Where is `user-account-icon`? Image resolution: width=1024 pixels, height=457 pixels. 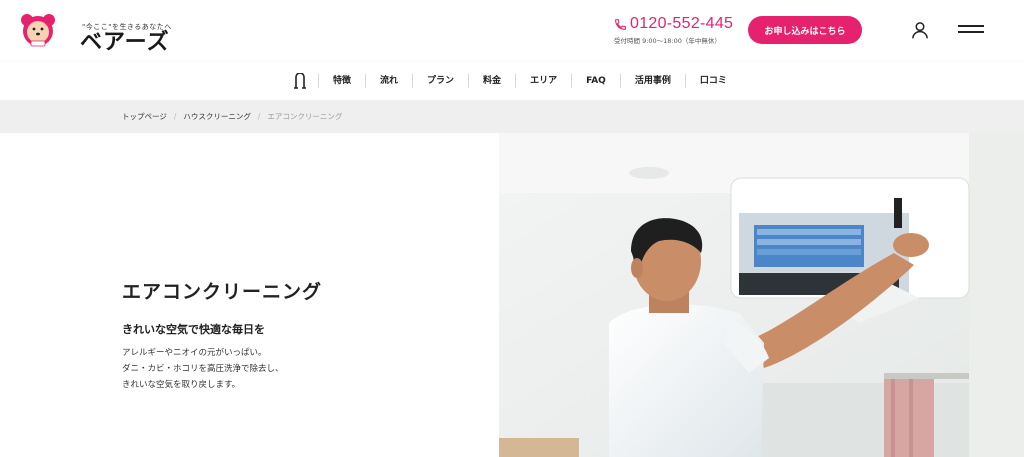 user-account-icon is located at coordinates (920, 30).